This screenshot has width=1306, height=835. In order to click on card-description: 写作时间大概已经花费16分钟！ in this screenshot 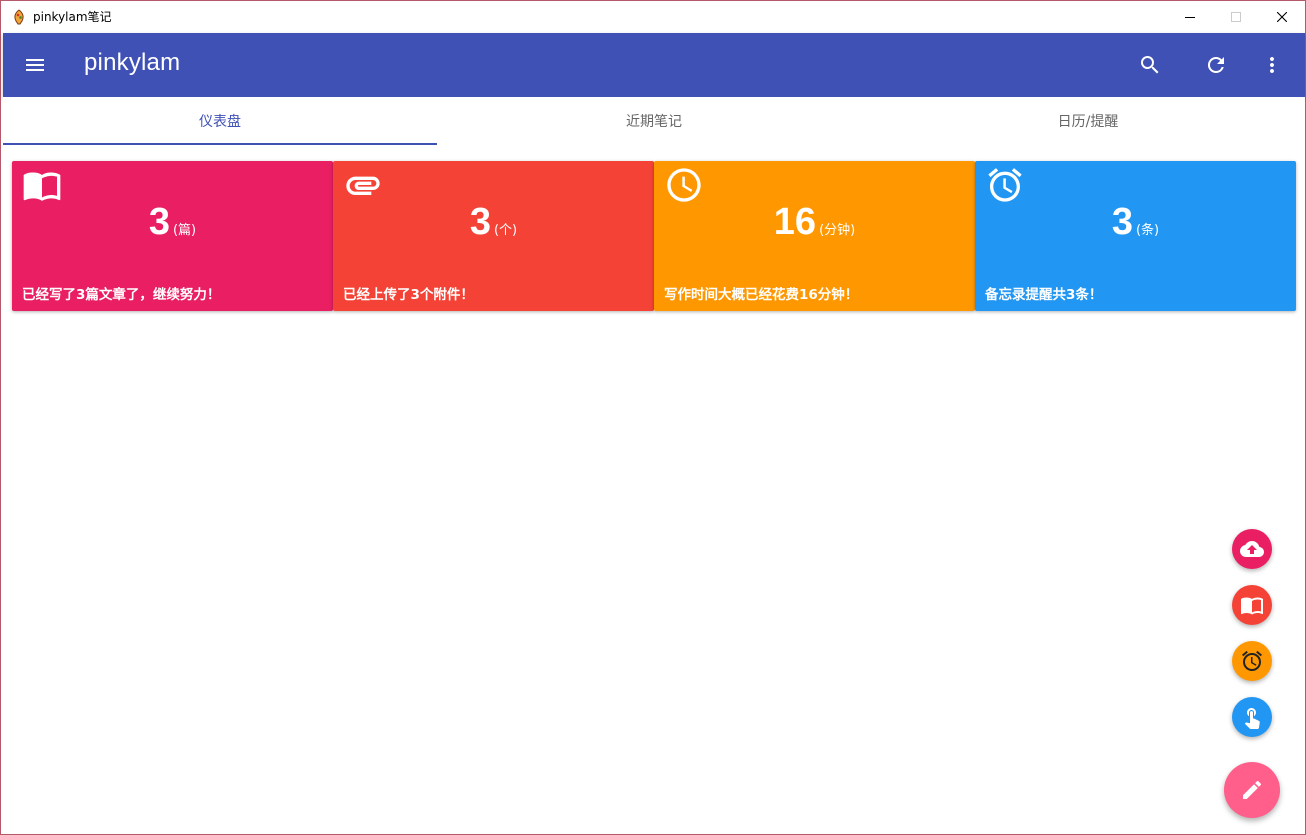, I will do `click(761, 295)`.